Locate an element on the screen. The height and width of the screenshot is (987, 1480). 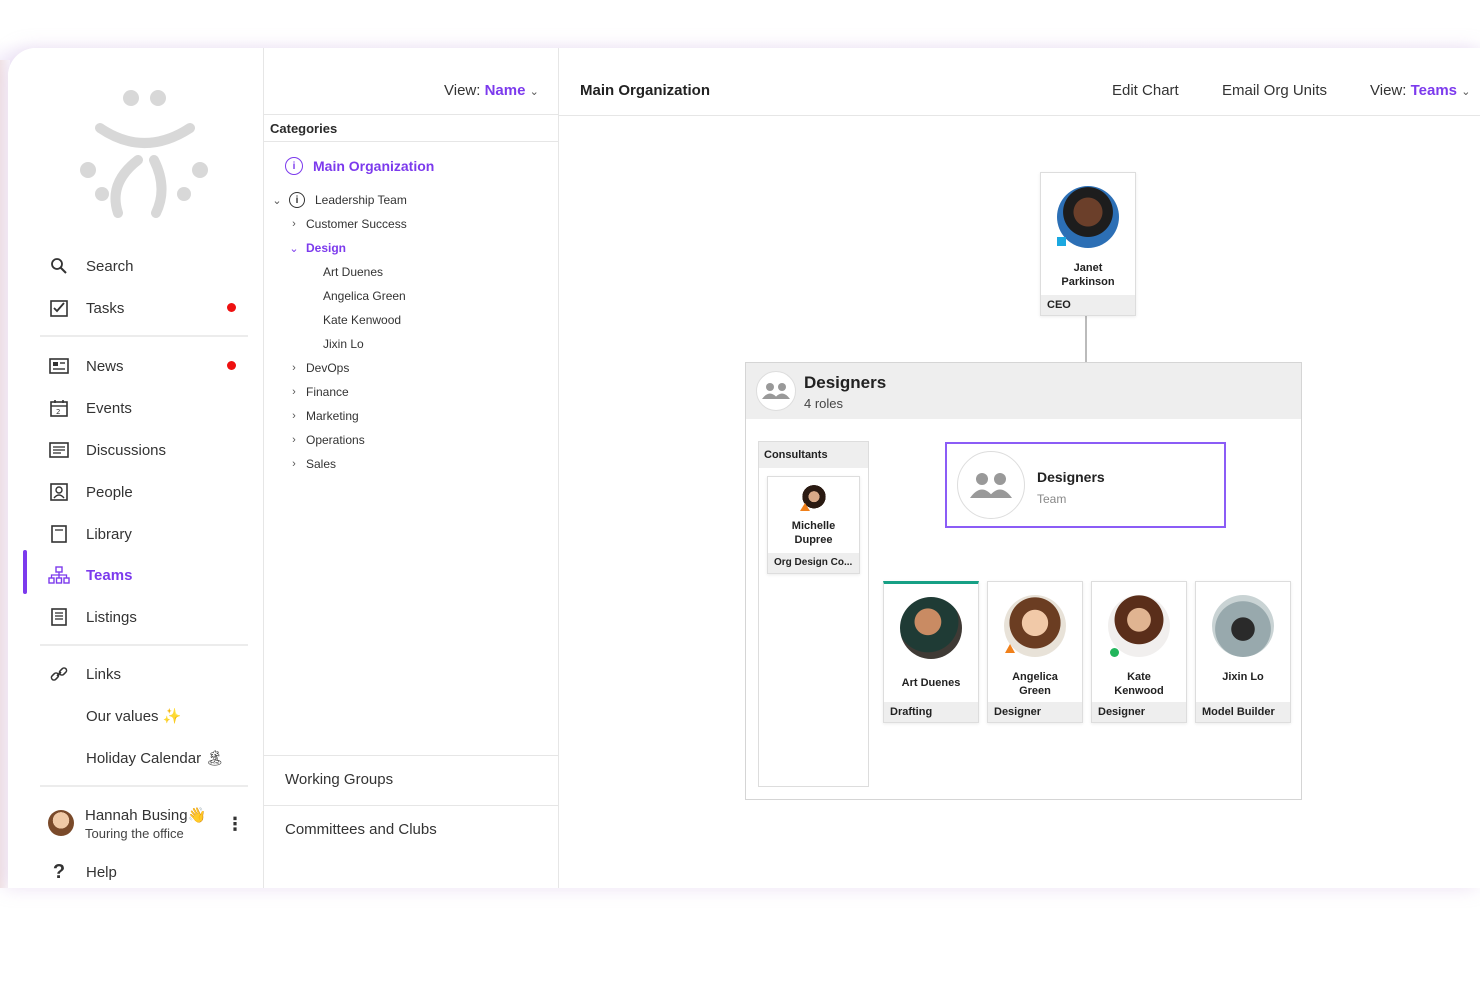
consultants-header: Consultants is located at coordinates (813, 455).